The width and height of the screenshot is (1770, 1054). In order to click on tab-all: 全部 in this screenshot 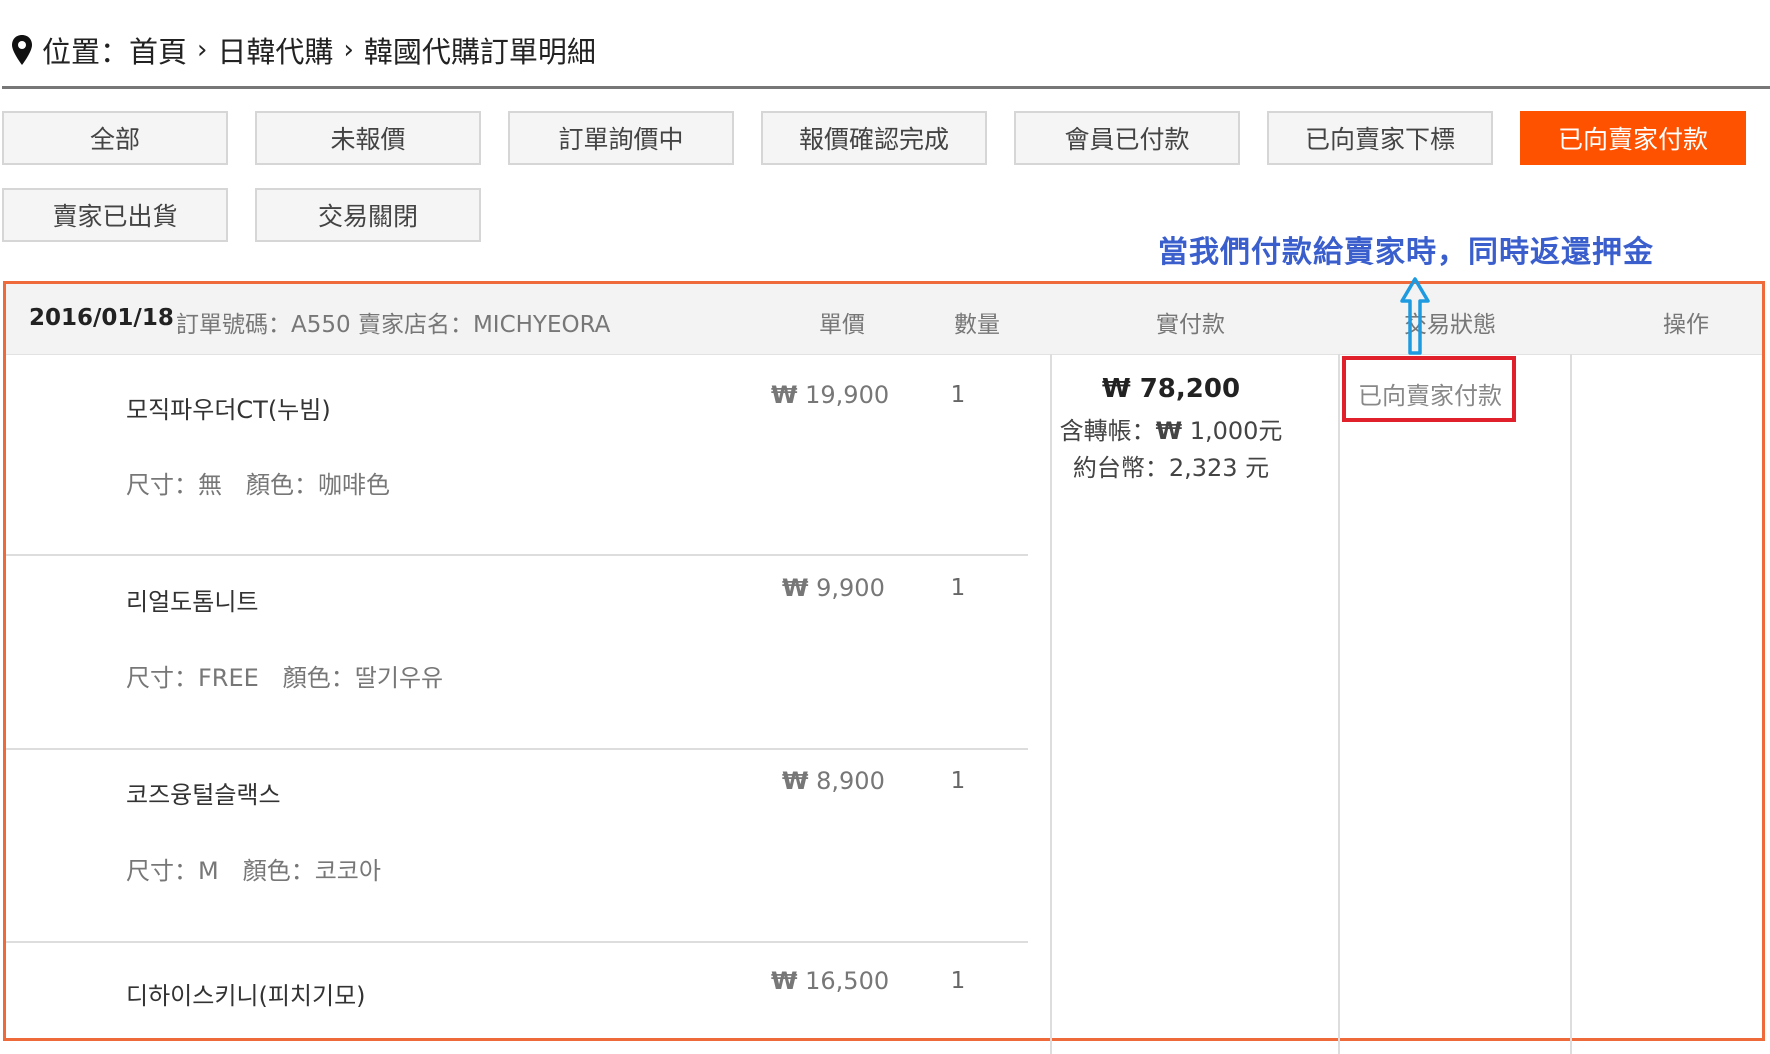, I will do `click(115, 138)`.